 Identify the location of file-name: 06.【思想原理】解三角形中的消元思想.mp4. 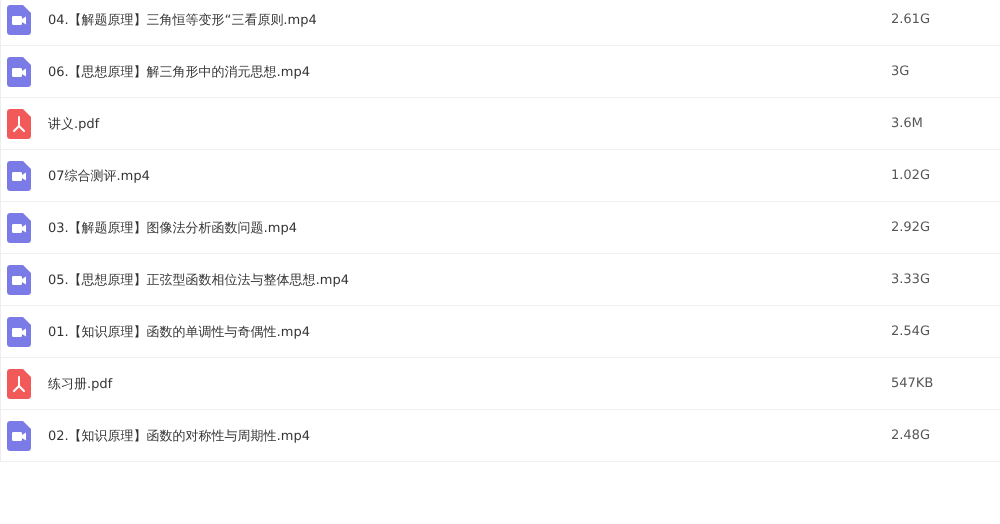
(469, 71).